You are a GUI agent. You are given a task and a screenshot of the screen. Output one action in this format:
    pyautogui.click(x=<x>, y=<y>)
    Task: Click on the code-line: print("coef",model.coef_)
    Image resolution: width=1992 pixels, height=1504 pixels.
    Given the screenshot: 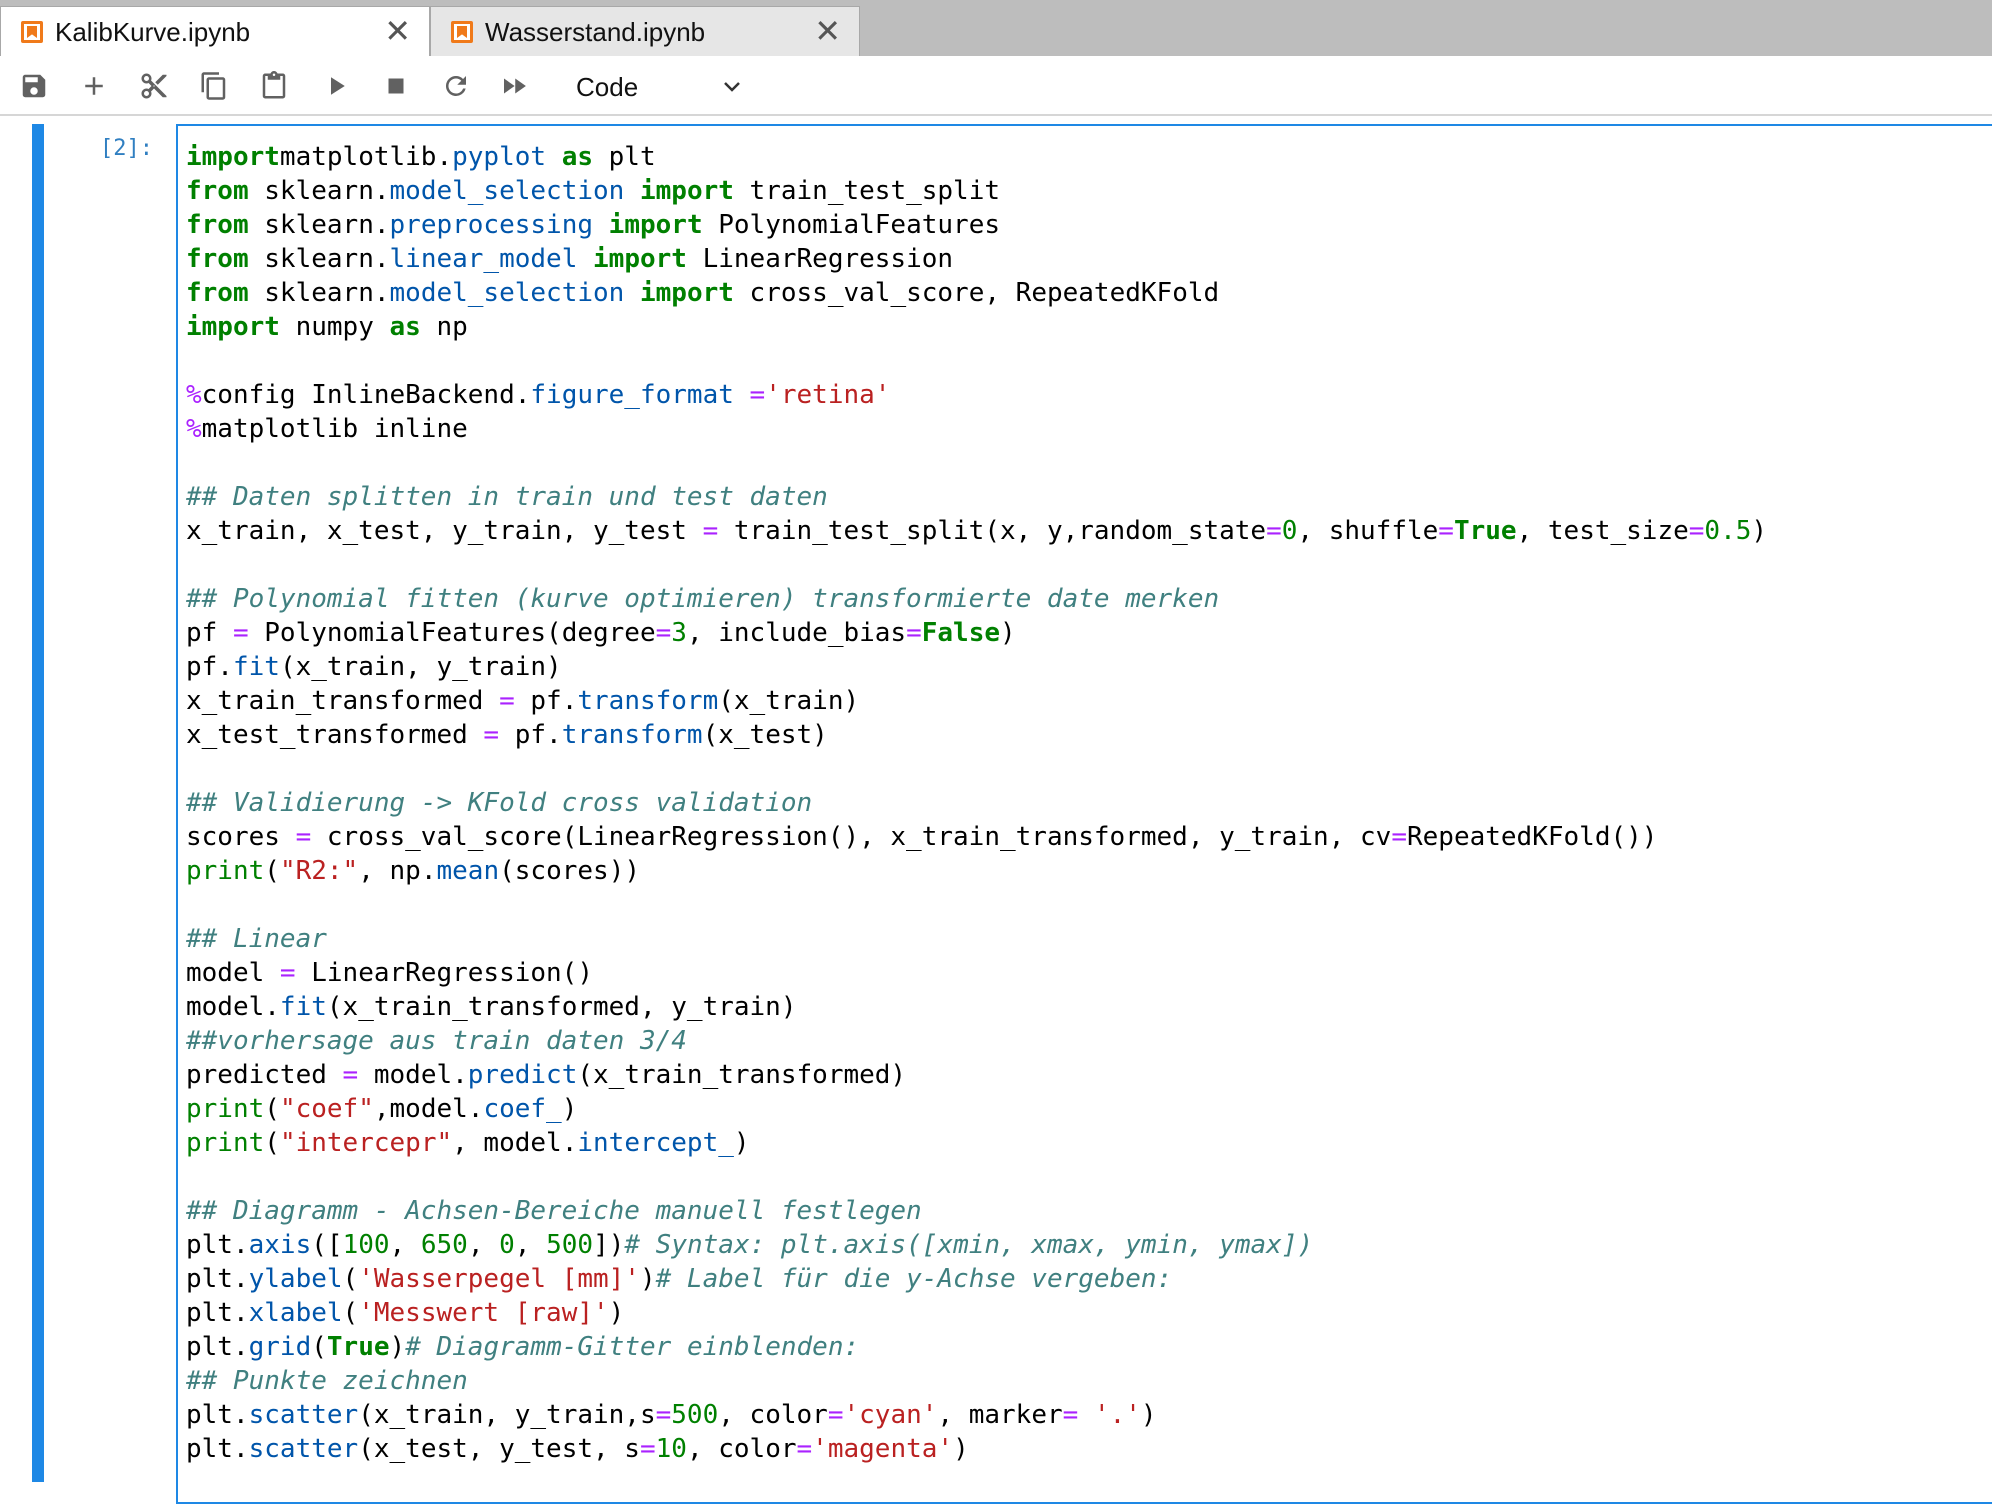 What is the action you would take?
    pyautogui.click(x=976, y=1109)
    